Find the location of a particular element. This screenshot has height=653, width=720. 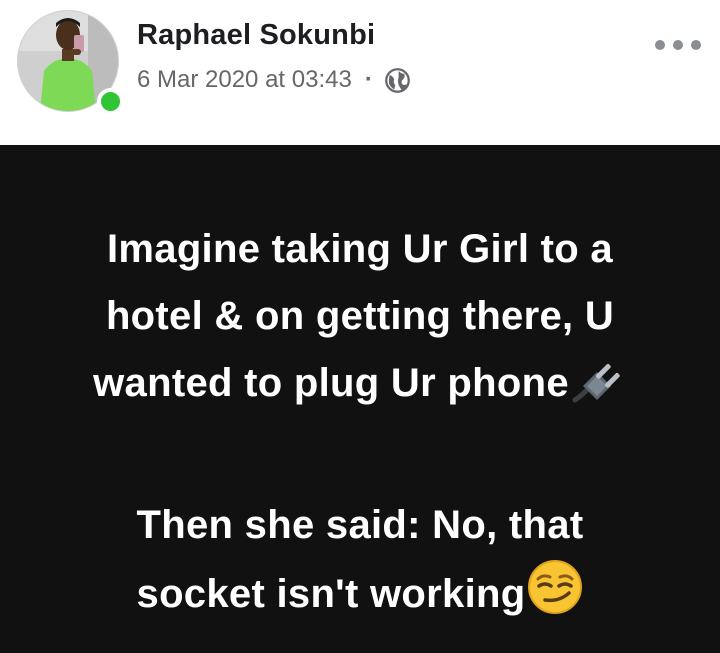

globe-icon is located at coordinates (397, 80).